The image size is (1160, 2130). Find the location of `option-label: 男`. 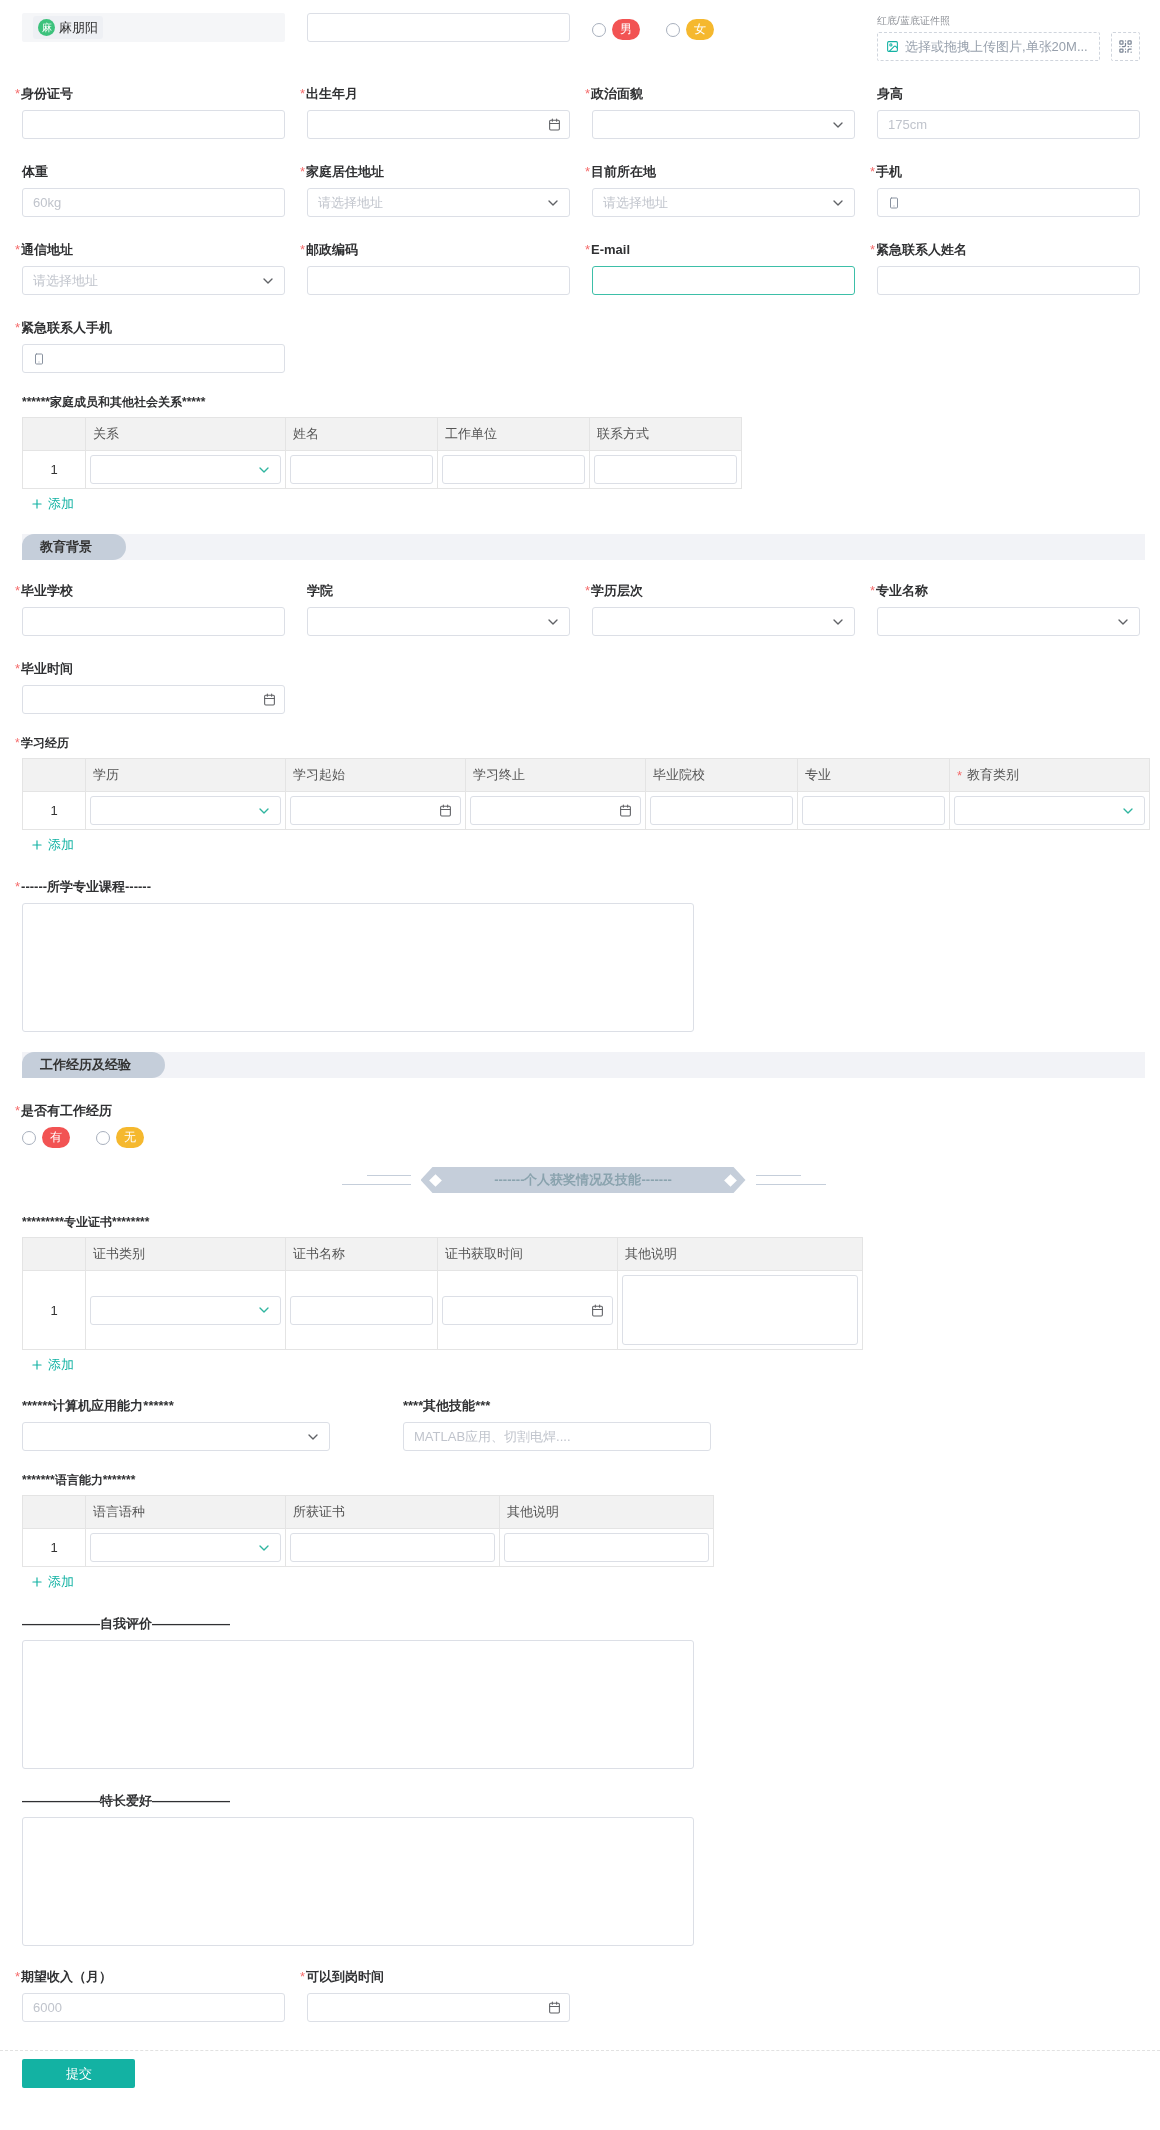

option-label: 男 is located at coordinates (626, 29).